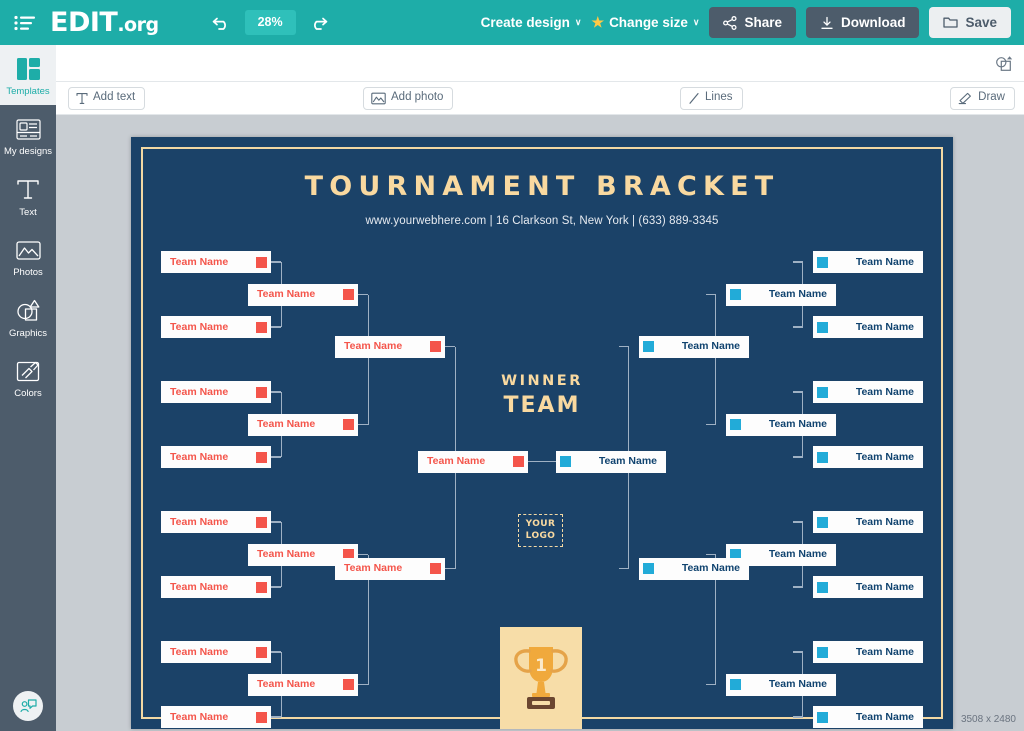  Describe the element at coordinates (28, 311) in the screenshot. I see `graphics-icon` at that location.